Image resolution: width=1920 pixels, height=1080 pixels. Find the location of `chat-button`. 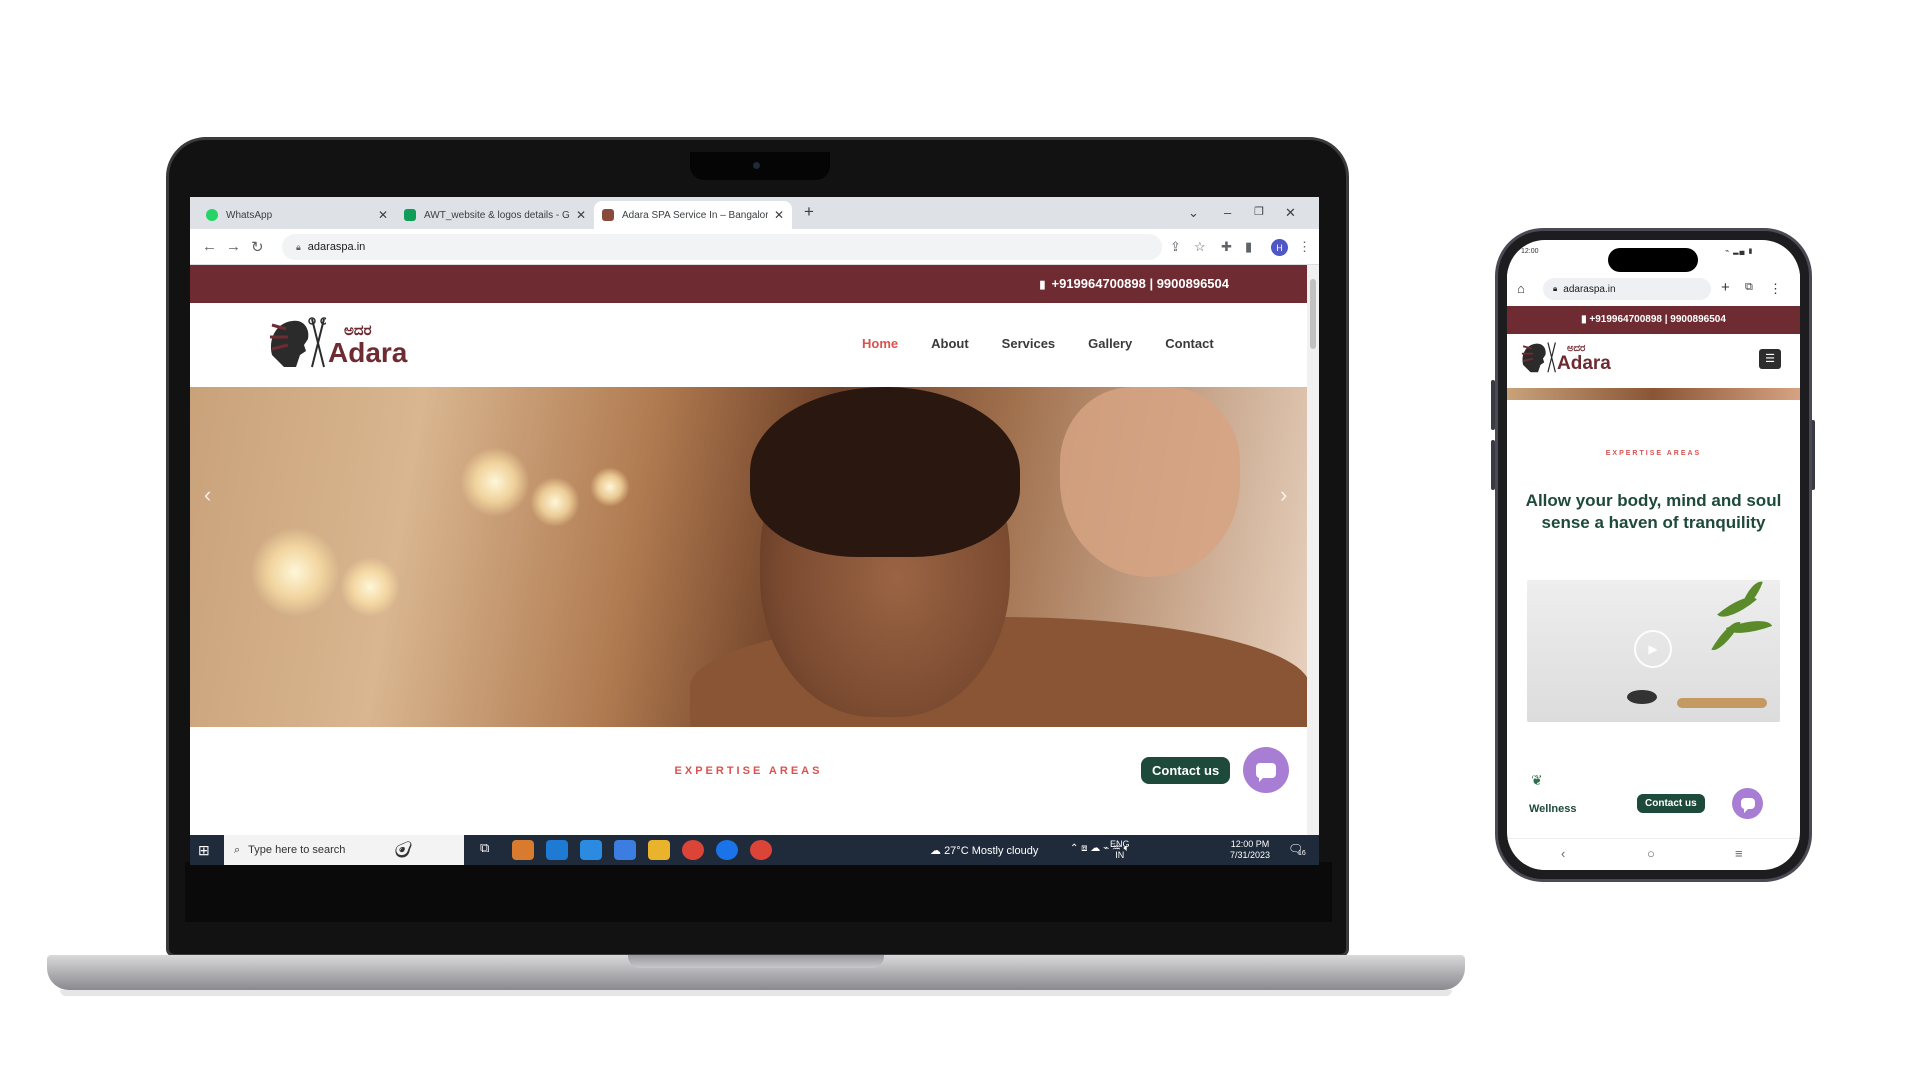

chat-button is located at coordinates (1266, 770).